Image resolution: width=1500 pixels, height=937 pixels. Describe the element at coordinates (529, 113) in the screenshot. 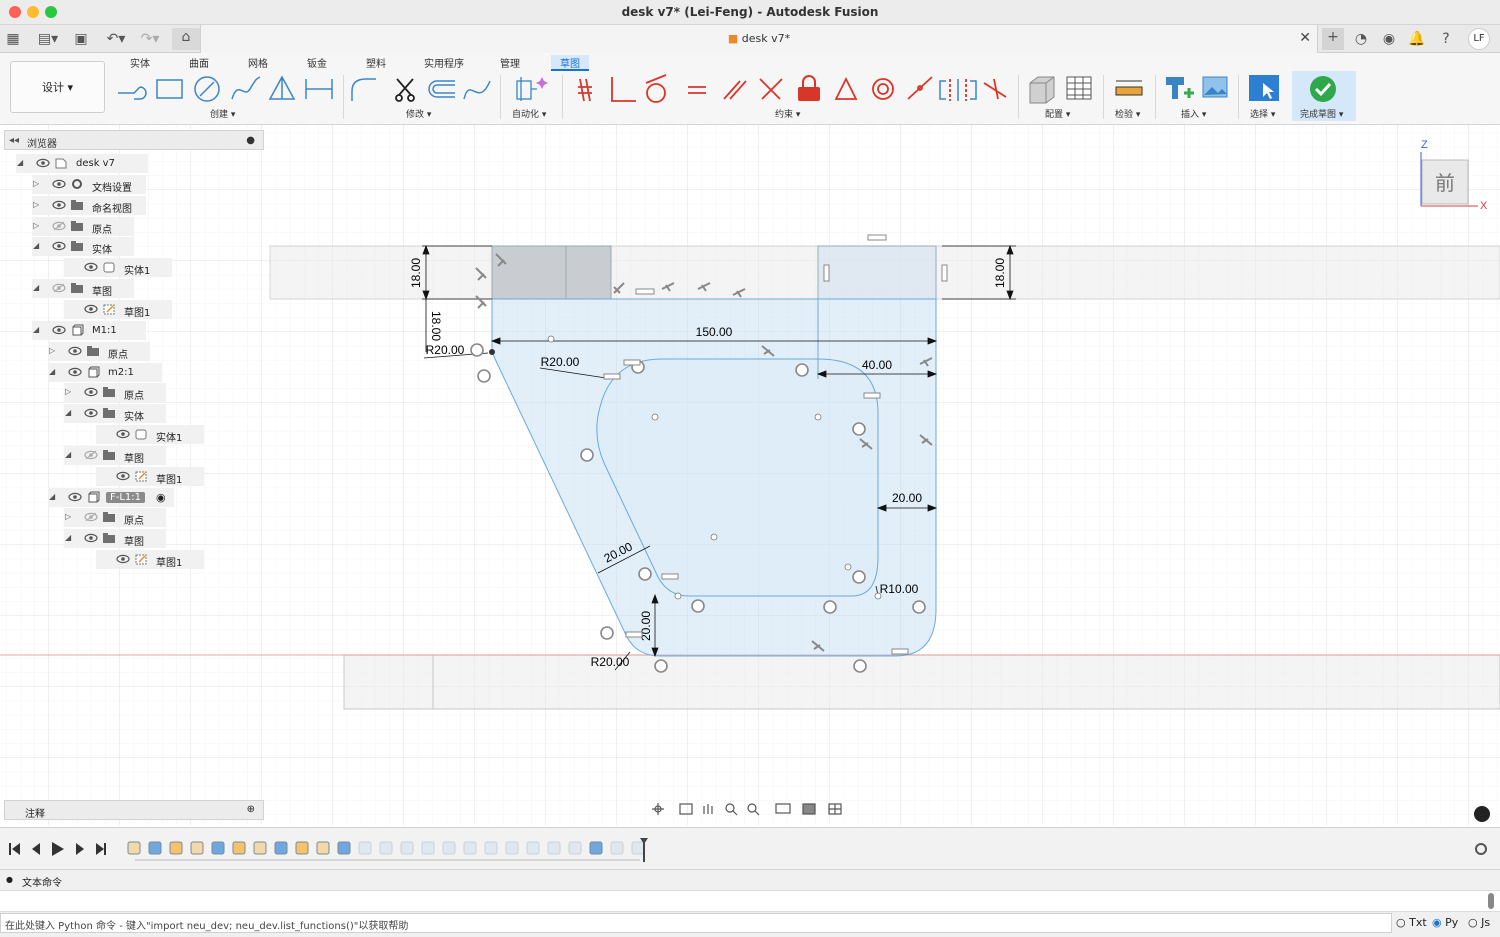

I see `automate-group-label: 自动化 ▾` at that location.